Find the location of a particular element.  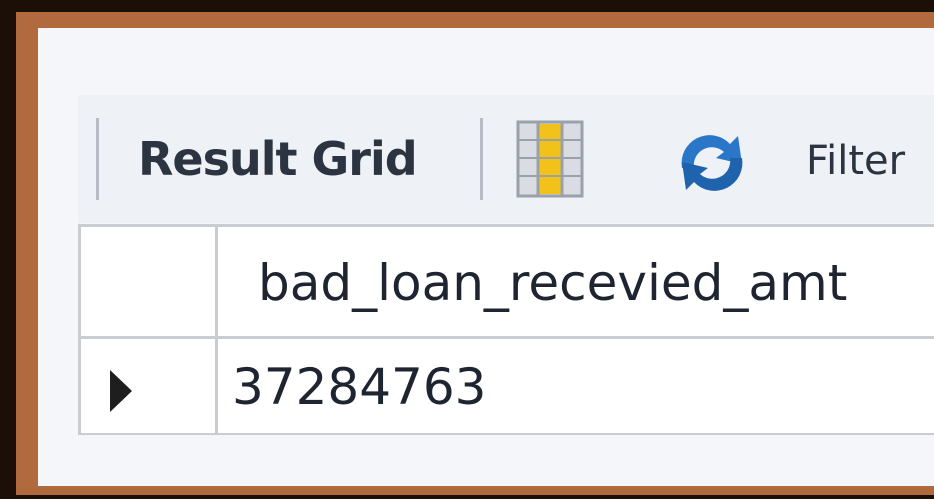

refresh-icon is located at coordinates (712, 163).